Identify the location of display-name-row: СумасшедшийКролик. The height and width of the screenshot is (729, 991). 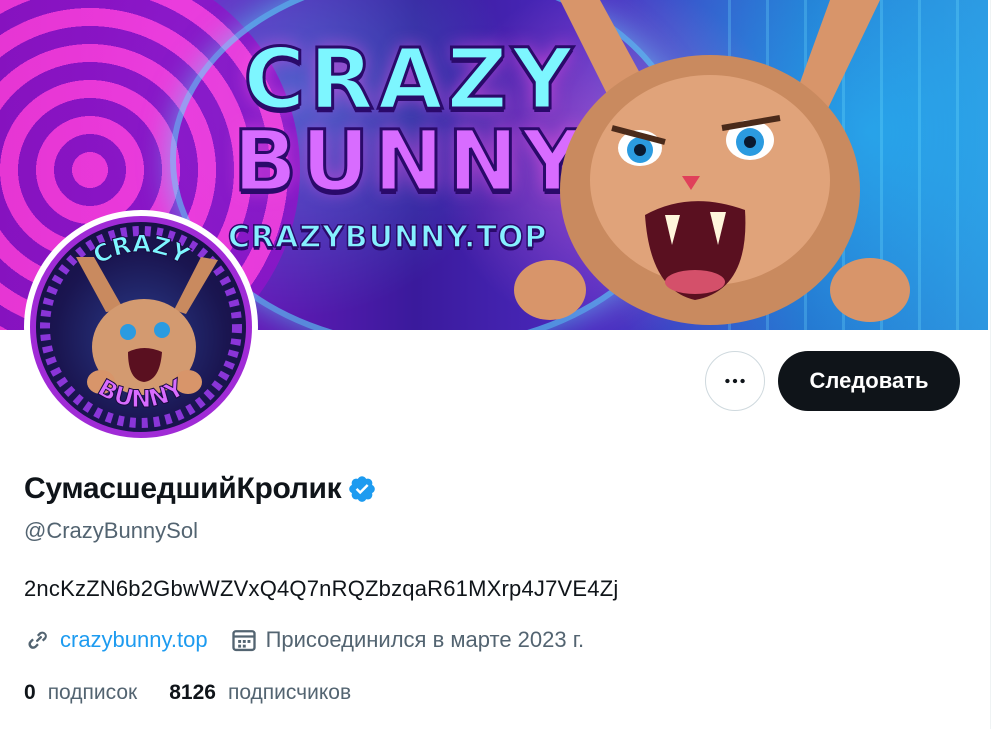
(200, 489).